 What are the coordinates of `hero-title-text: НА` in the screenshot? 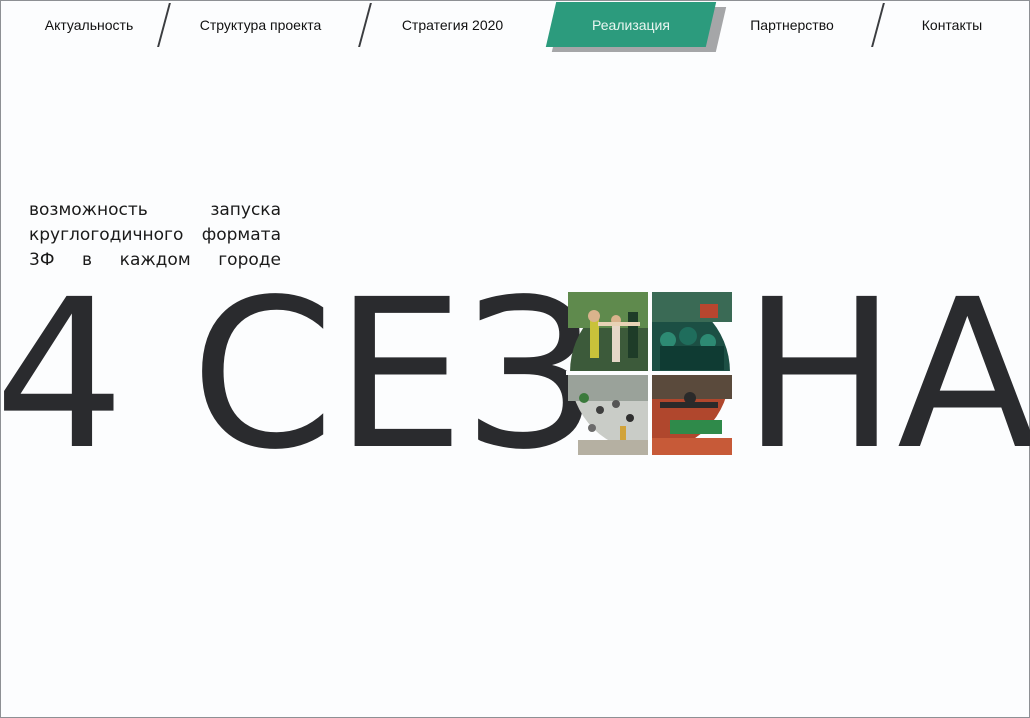 It's located at (886, 375).